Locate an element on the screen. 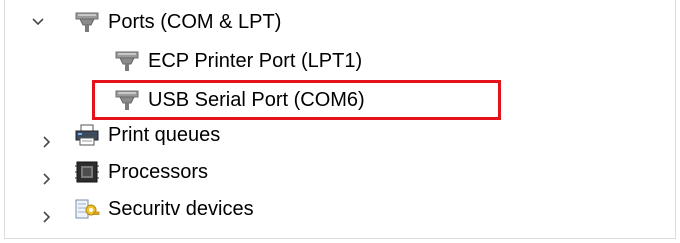  tree-node-label: Processors is located at coordinates (158, 172).